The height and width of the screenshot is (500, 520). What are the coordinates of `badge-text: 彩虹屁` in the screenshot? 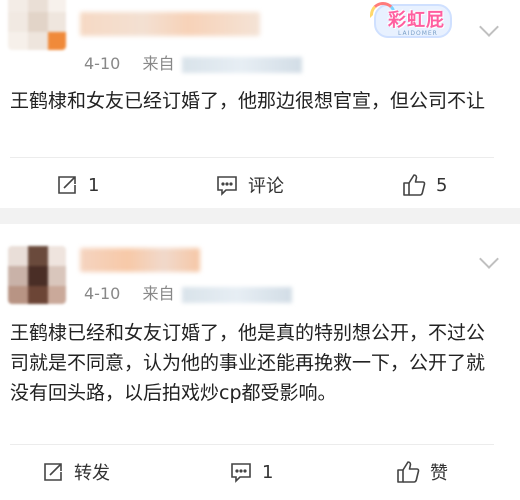 It's located at (416, 20).